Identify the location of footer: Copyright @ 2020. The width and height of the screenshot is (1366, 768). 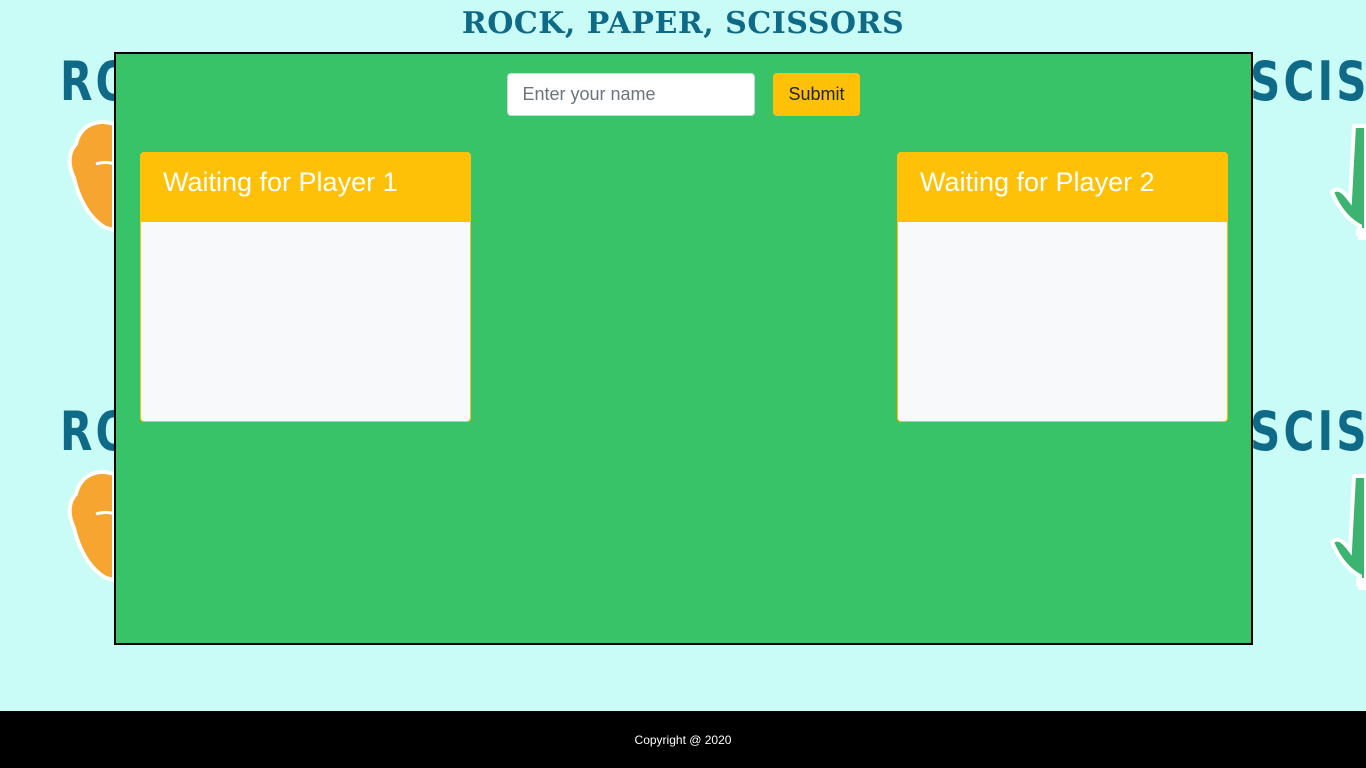
(683, 739).